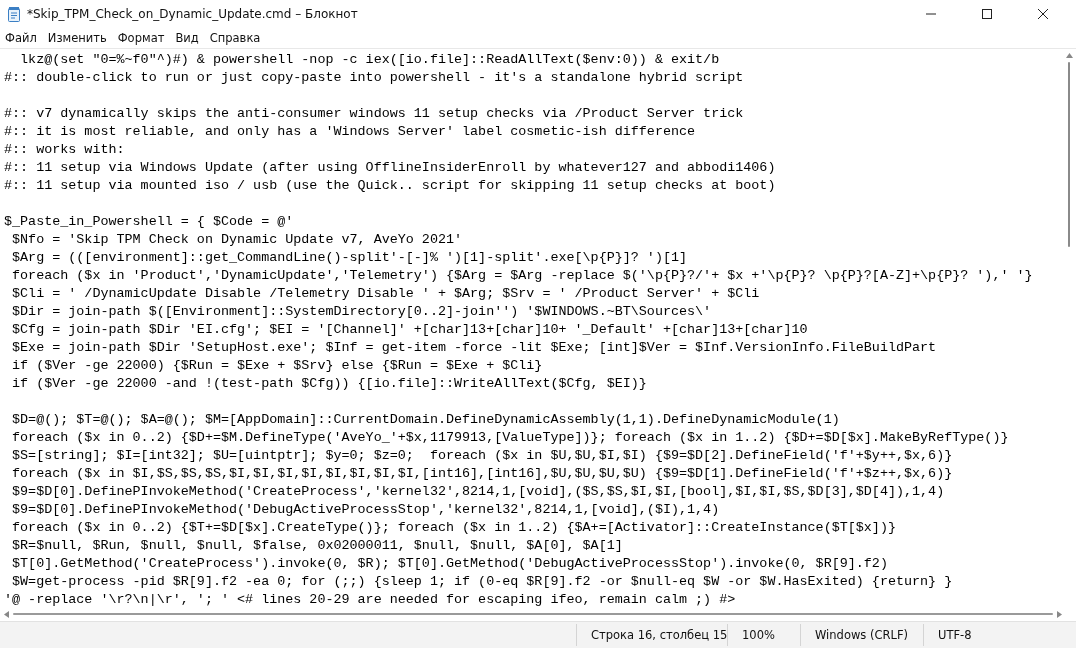 The image size is (1076, 648). What do you see at coordinates (959, 635) in the screenshot?
I see `status-text: UTF-8` at bounding box center [959, 635].